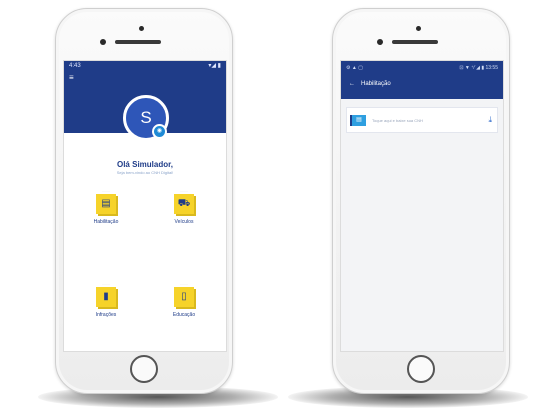 This screenshot has height=414, width=556. I want to click on document-icon: ▮, so click(106, 297).